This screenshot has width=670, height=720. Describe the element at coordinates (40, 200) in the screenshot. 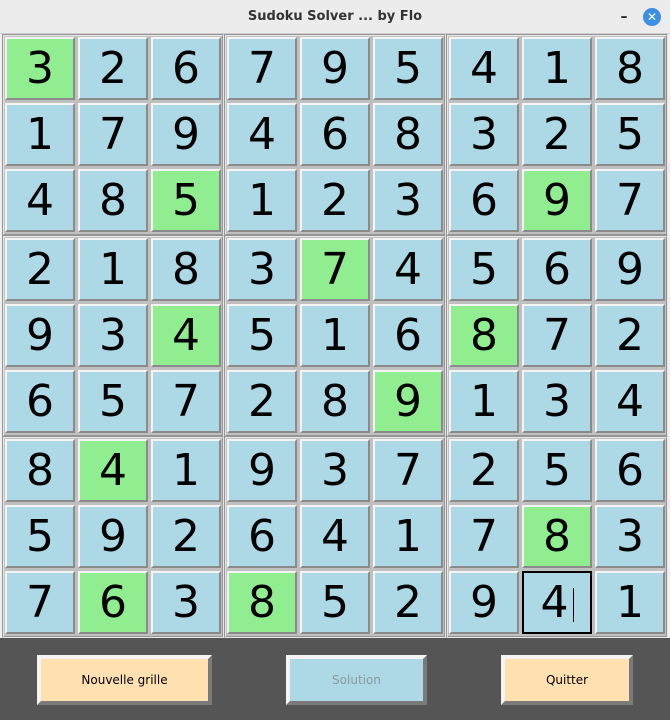

I see `sudoku-cell-r3c1: 4` at that location.